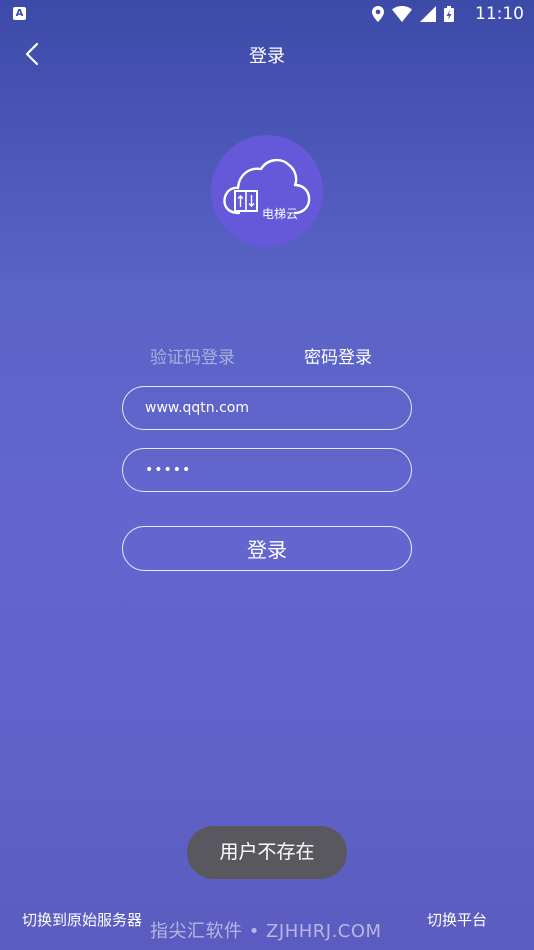 The width and height of the screenshot is (534, 950). What do you see at coordinates (402, 14) in the screenshot?
I see `wifi-icon` at bounding box center [402, 14].